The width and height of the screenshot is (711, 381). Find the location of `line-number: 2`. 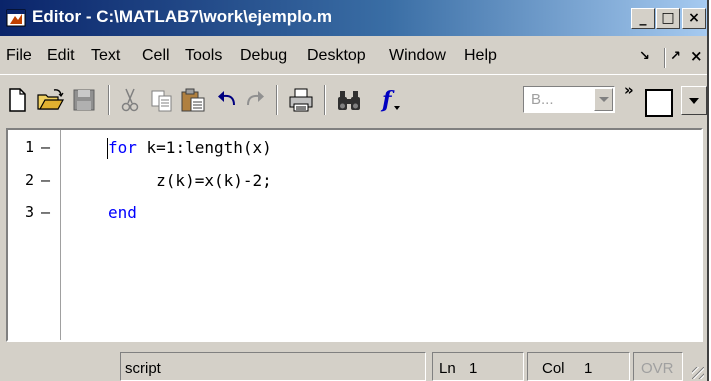

line-number: 2 is located at coordinates (29, 180).